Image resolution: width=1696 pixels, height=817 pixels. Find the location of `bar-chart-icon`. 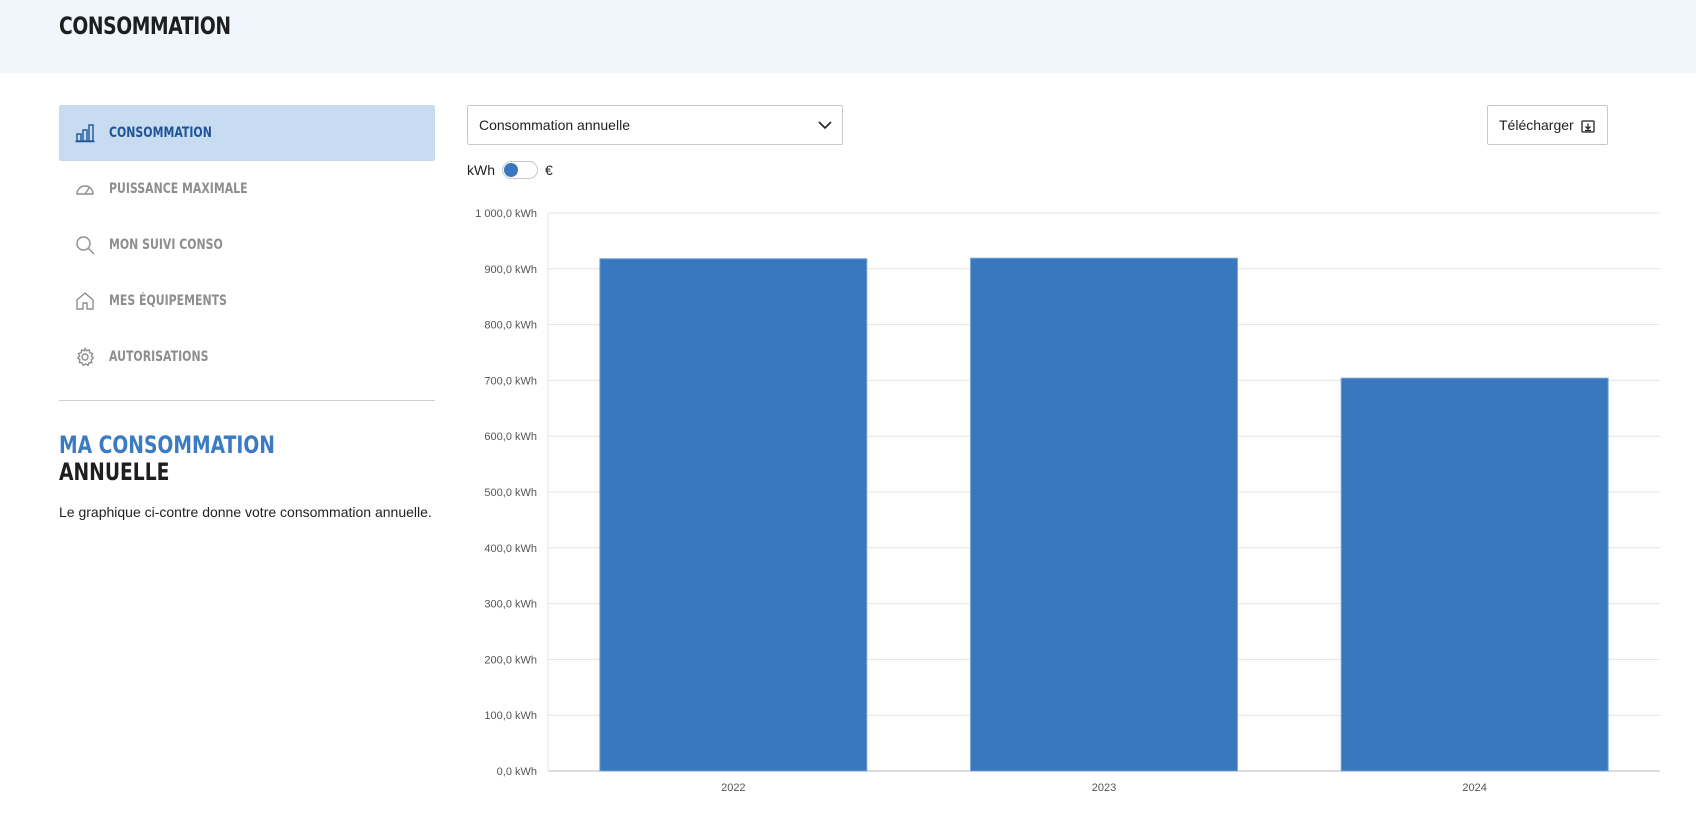

bar-chart-icon is located at coordinates (85, 133).